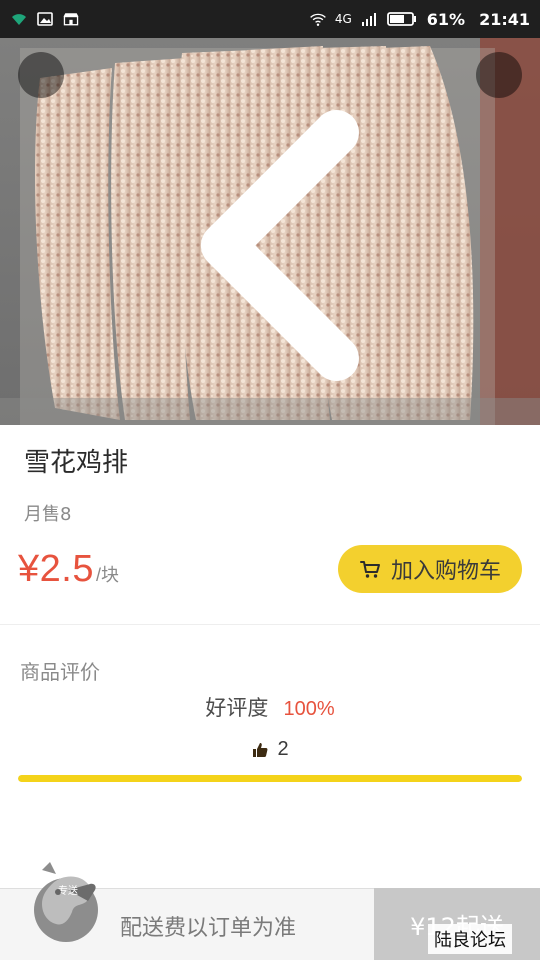  I want to click on status-left-icons, so click(45, 19).